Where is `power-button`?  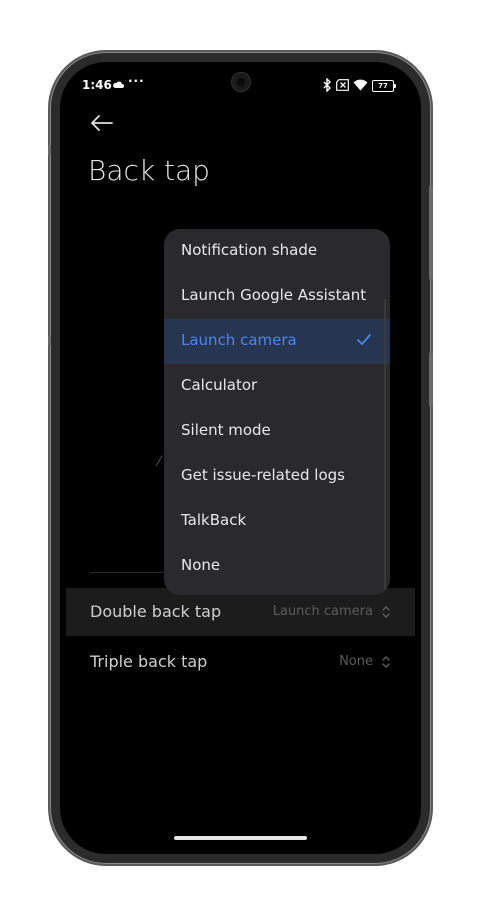
power-button is located at coordinates (431, 232).